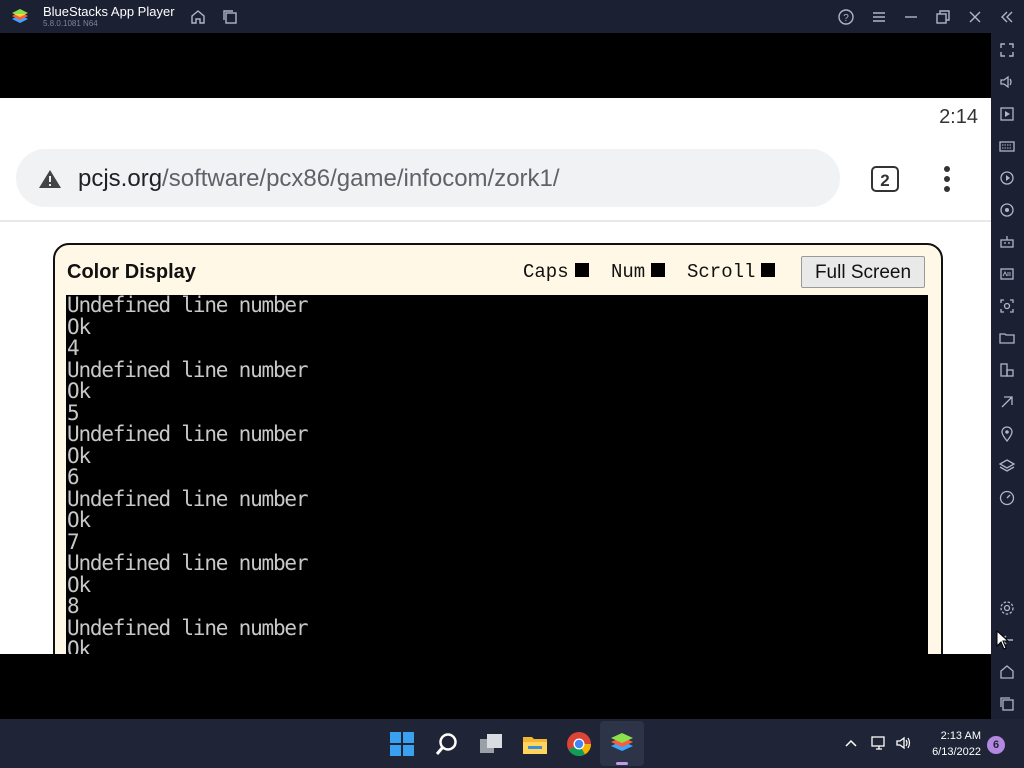  Describe the element at coordinates (1007, 210) in the screenshot. I see `rotate-icon` at that location.